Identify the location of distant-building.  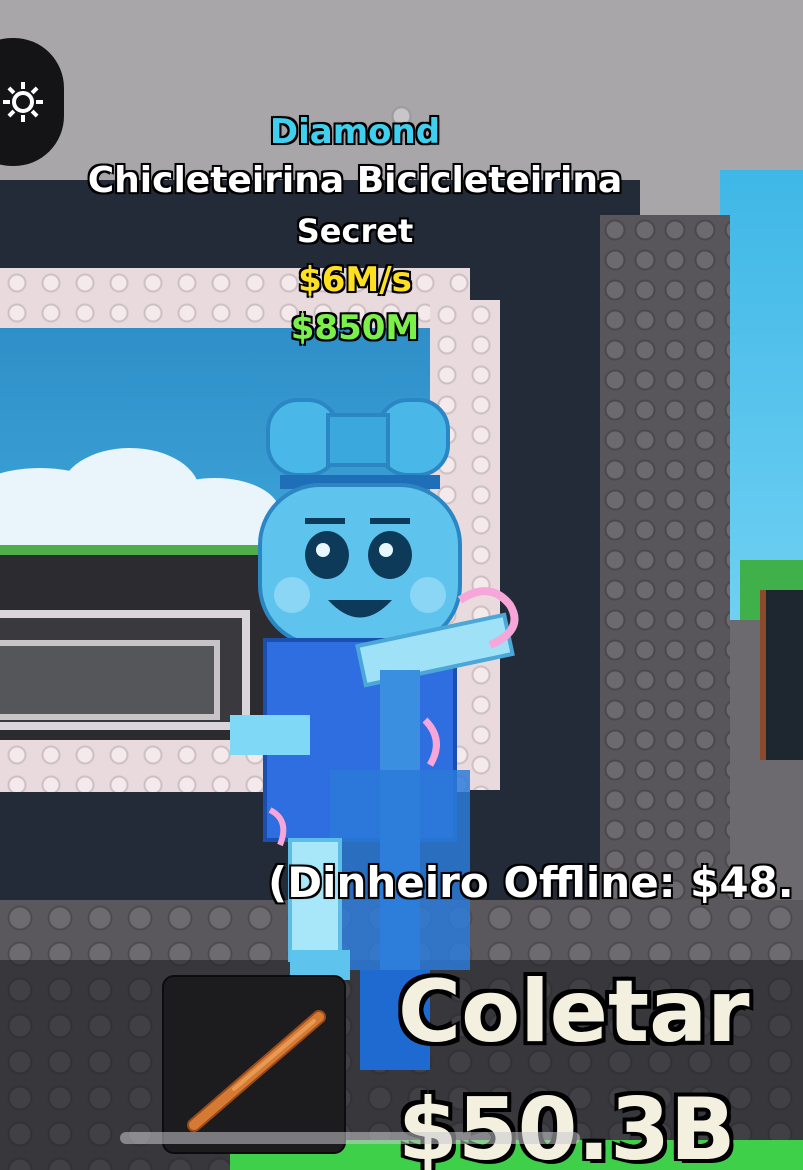
(781, 675).